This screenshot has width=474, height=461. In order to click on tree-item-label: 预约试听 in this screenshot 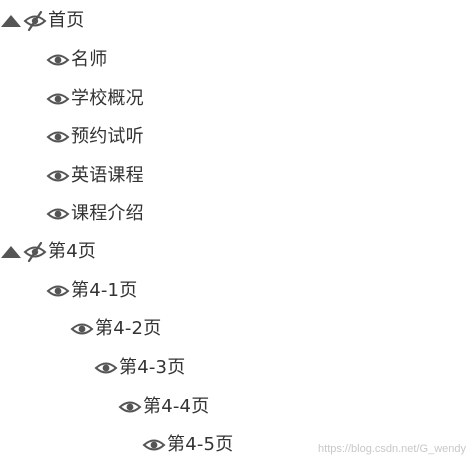, I will do `click(107, 136)`.